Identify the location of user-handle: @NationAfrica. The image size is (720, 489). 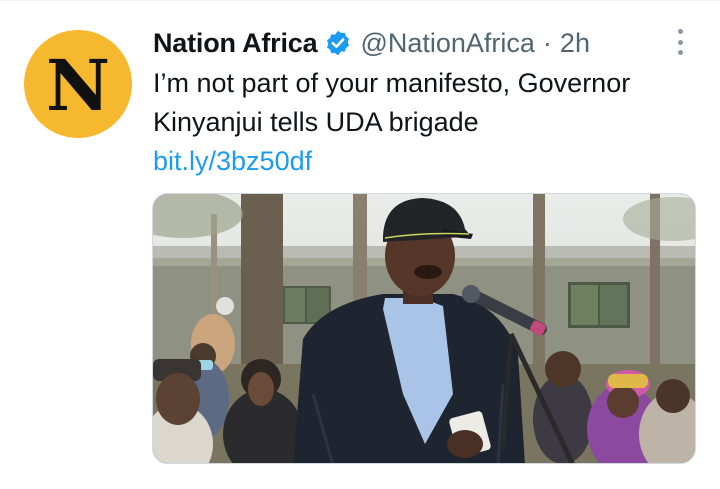
(447, 43).